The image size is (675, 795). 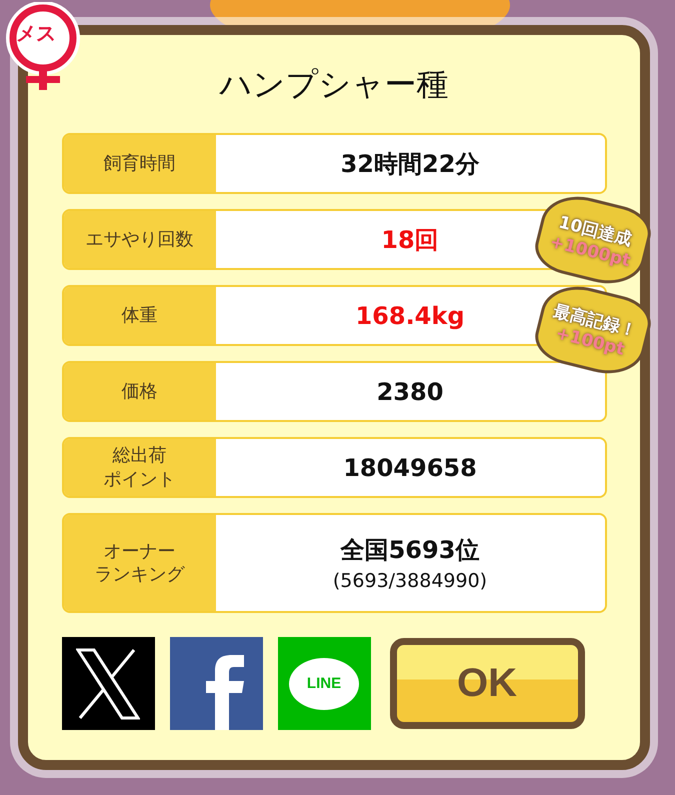 I want to click on stat-detail: (5693/3884990), so click(x=410, y=581).